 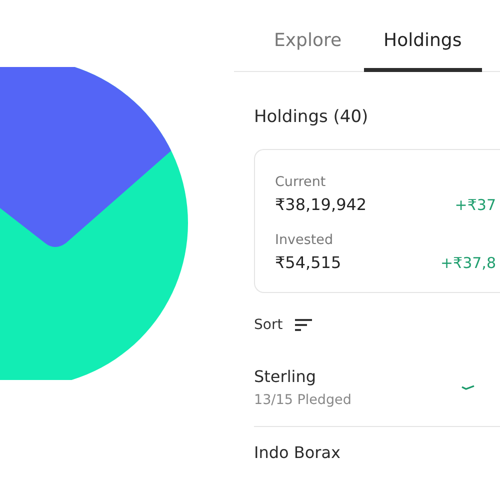 What do you see at coordinates (286, 376) in the screenshot?
I see `holding-name: Sterling` at bounding box center [286, 376].